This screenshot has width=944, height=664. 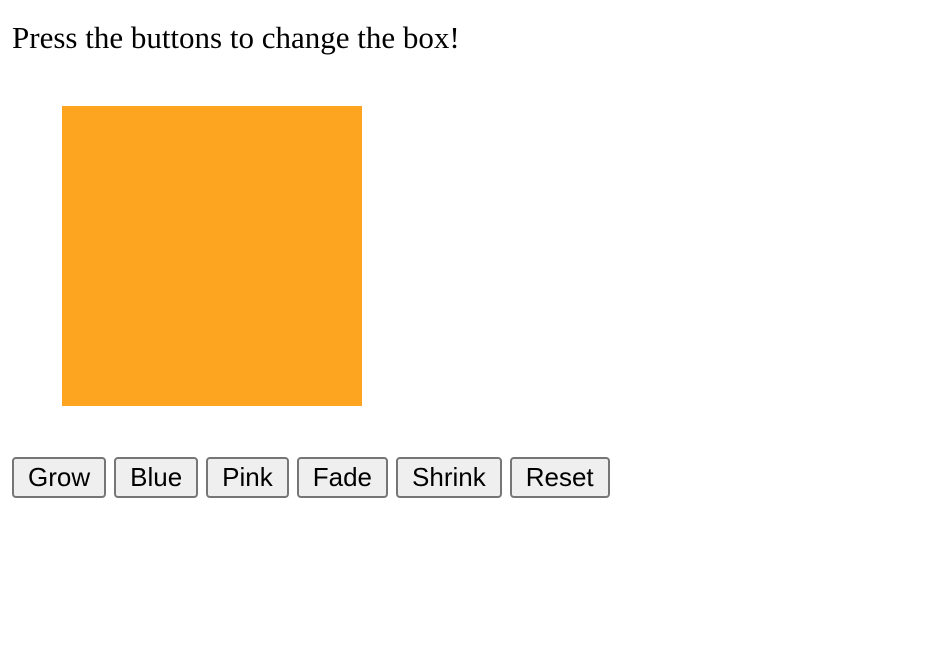 I want to click on grow-button: Grow, so click(x=59, y=477).